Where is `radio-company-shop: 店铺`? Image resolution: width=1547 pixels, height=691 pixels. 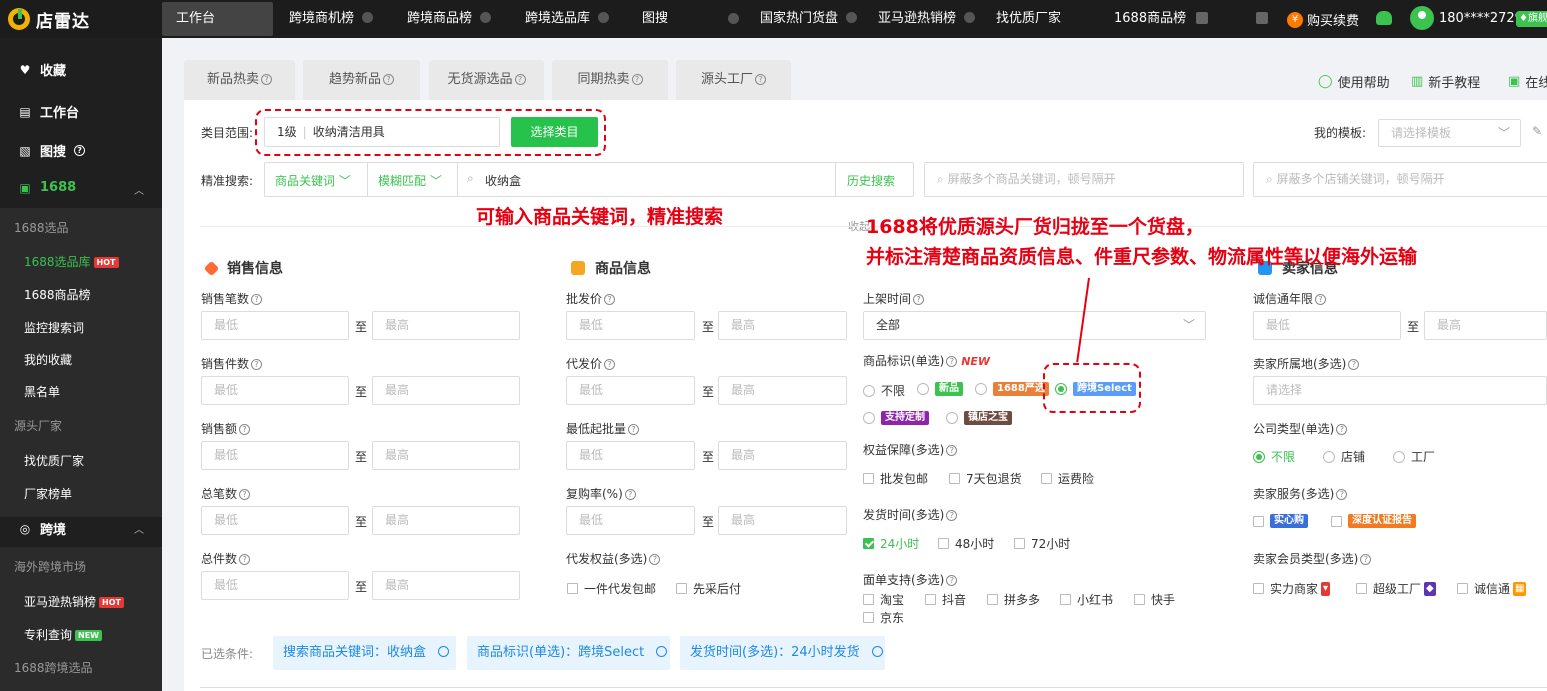 radio-company-shop: 店铺 is located at coordinates (1344, 456).